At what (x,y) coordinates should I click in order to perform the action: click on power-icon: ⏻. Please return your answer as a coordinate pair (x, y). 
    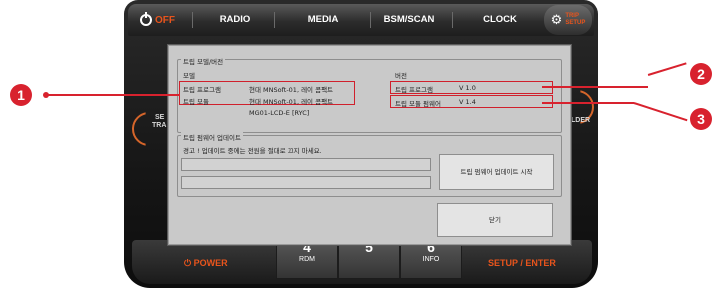
    Looking at the image, I should click on (188, 263).